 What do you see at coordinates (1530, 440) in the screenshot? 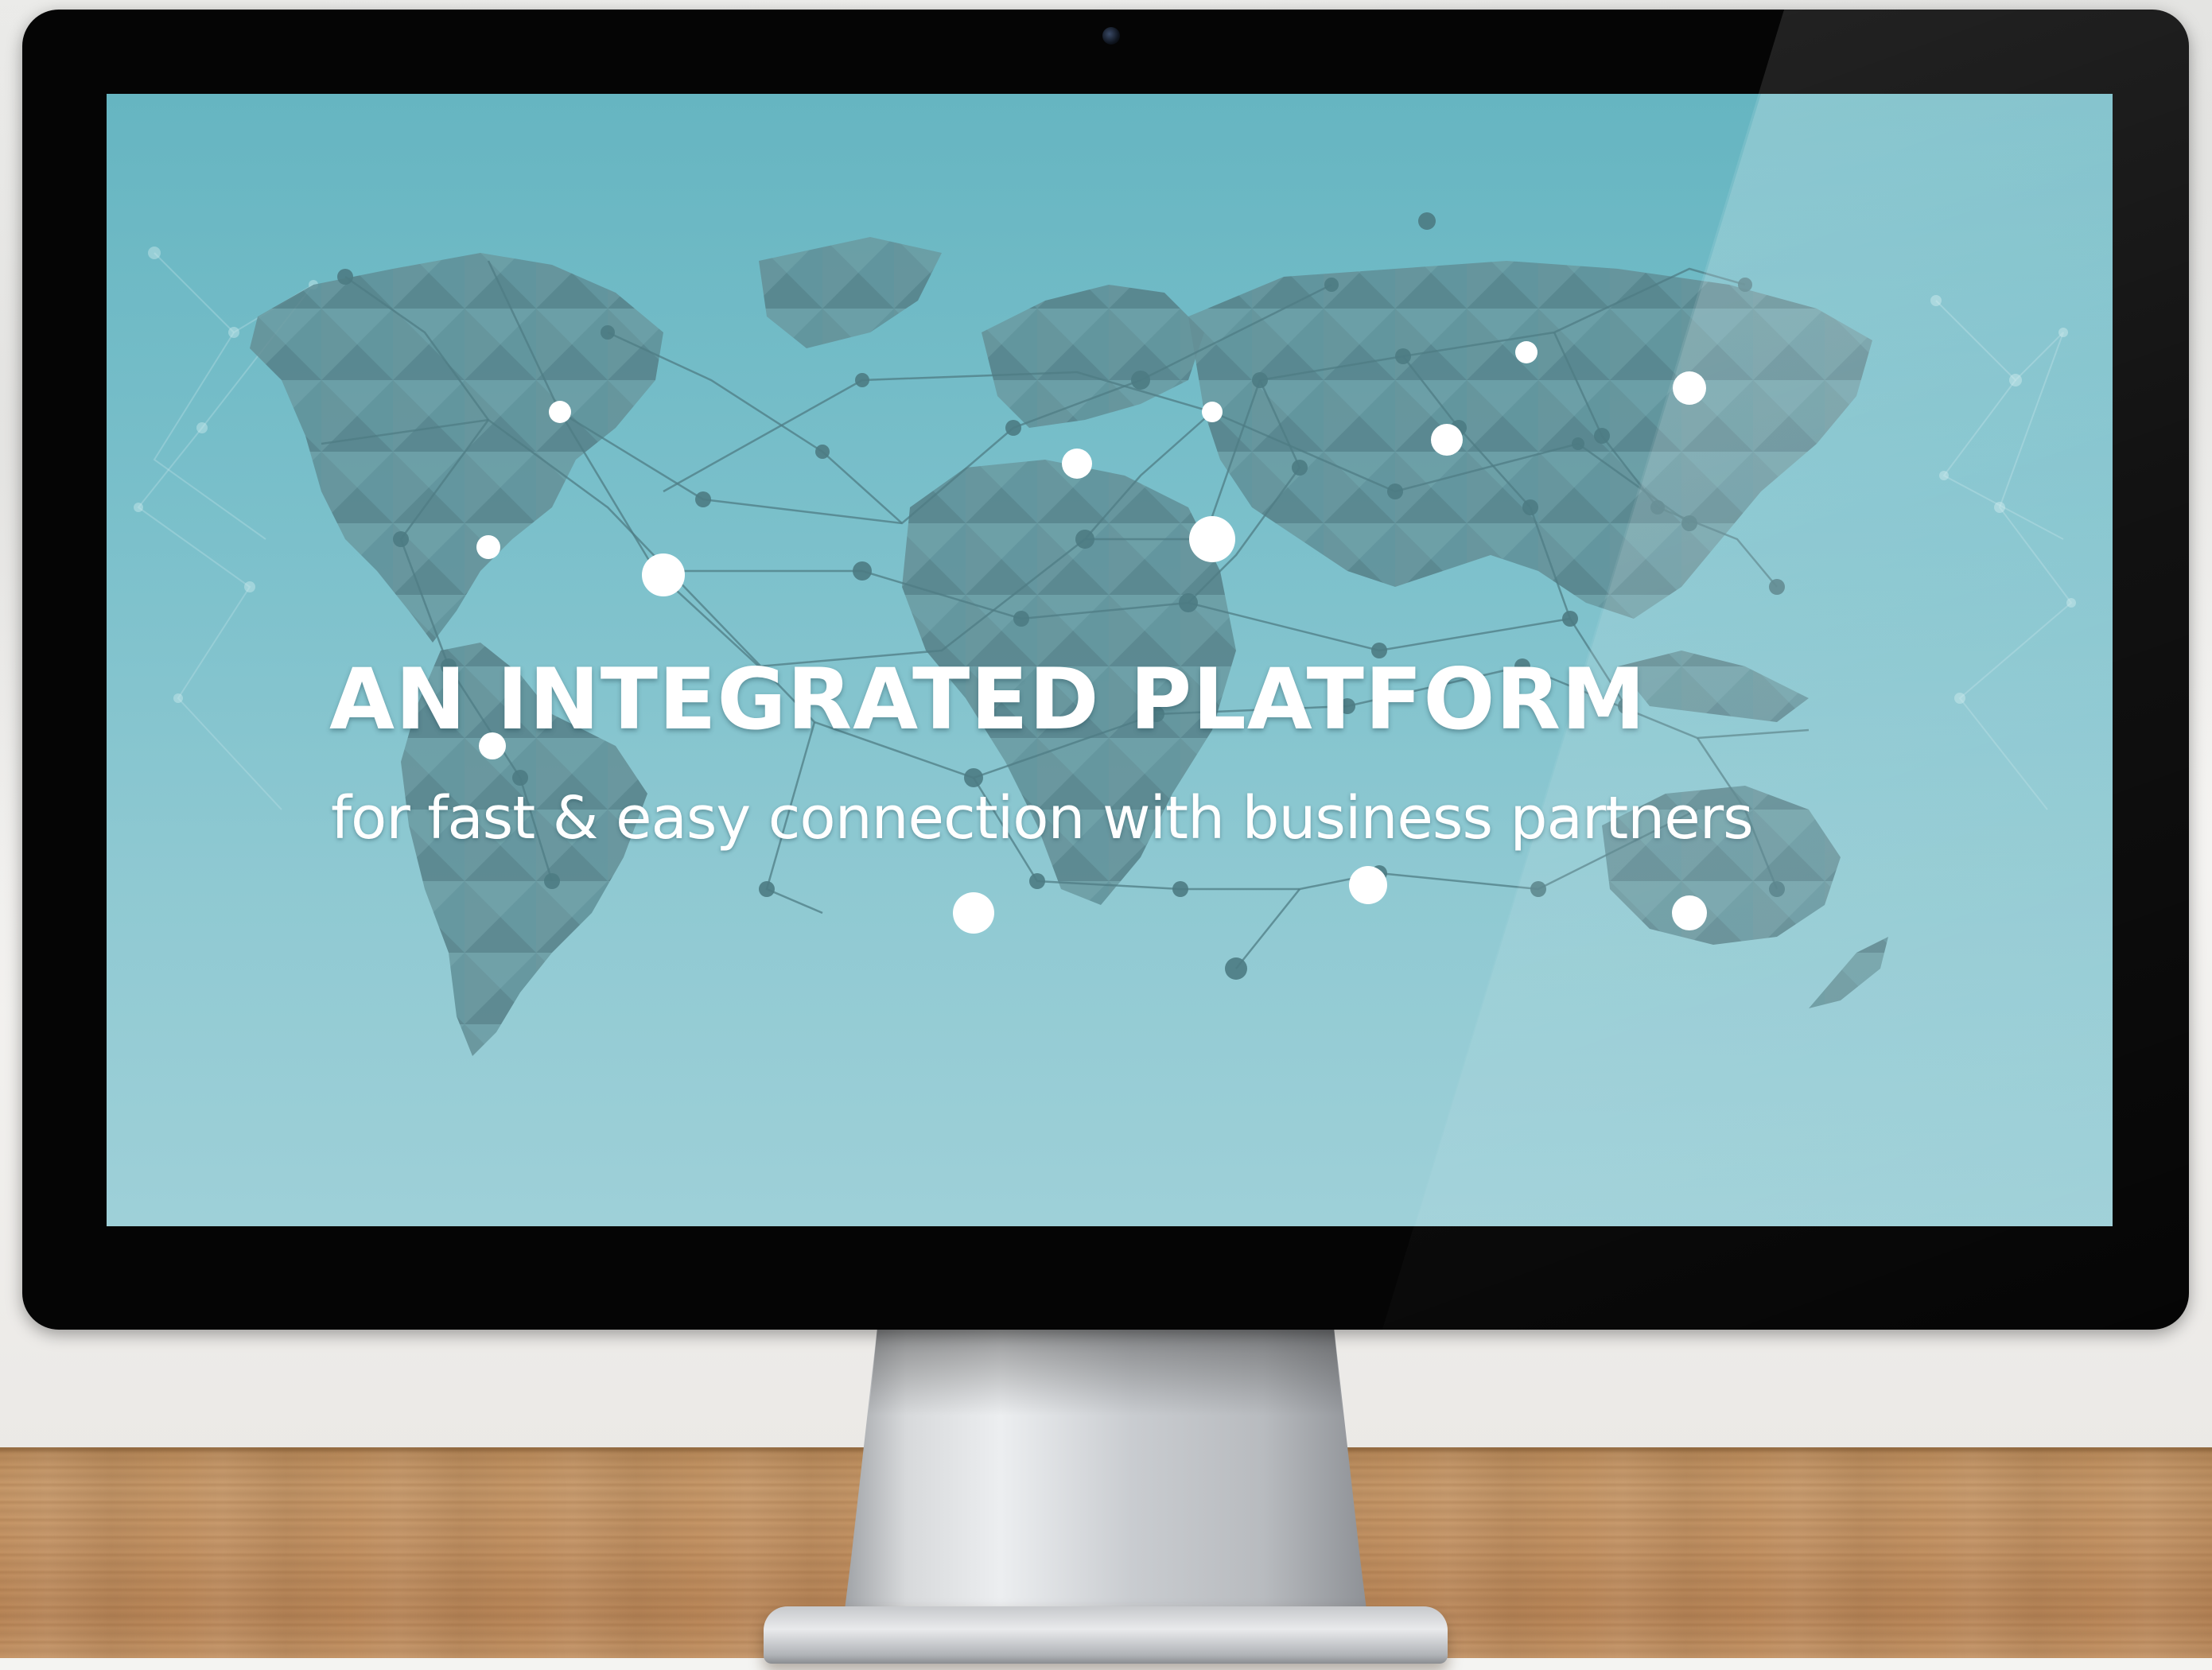
I see `continent-asia` at bounding box center [1530, 440].